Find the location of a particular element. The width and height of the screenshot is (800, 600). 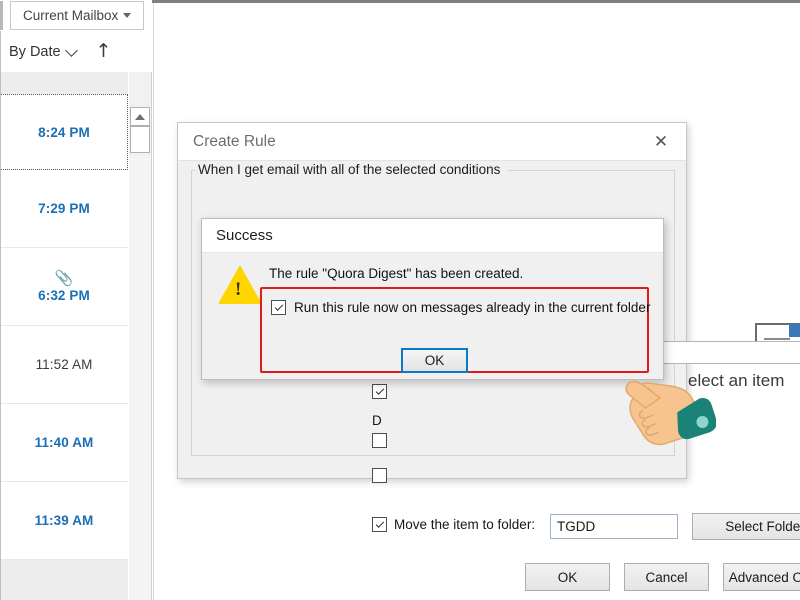

envelope-badge is located at coordinates (794, 330).